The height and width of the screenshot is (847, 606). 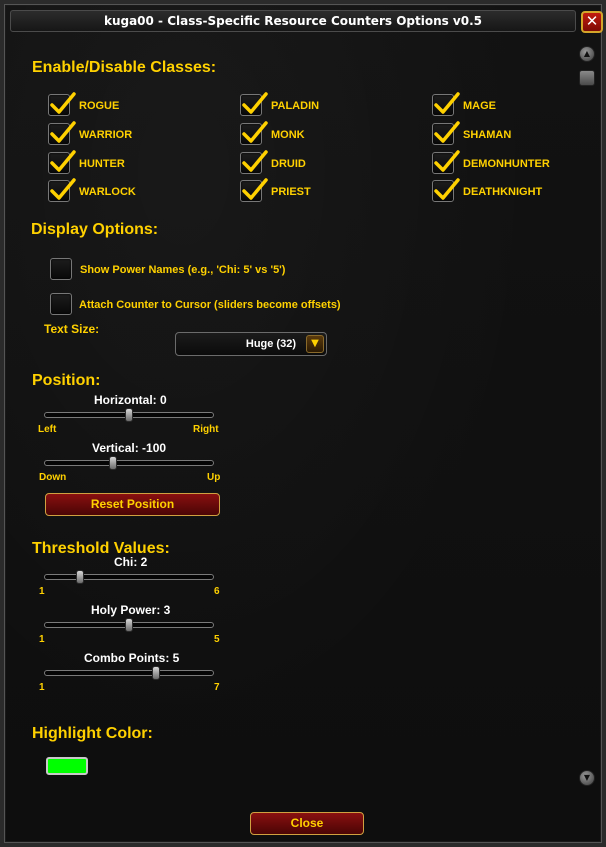 I want to click on class-label-mage: MAGE, so click(x=479, y=106).